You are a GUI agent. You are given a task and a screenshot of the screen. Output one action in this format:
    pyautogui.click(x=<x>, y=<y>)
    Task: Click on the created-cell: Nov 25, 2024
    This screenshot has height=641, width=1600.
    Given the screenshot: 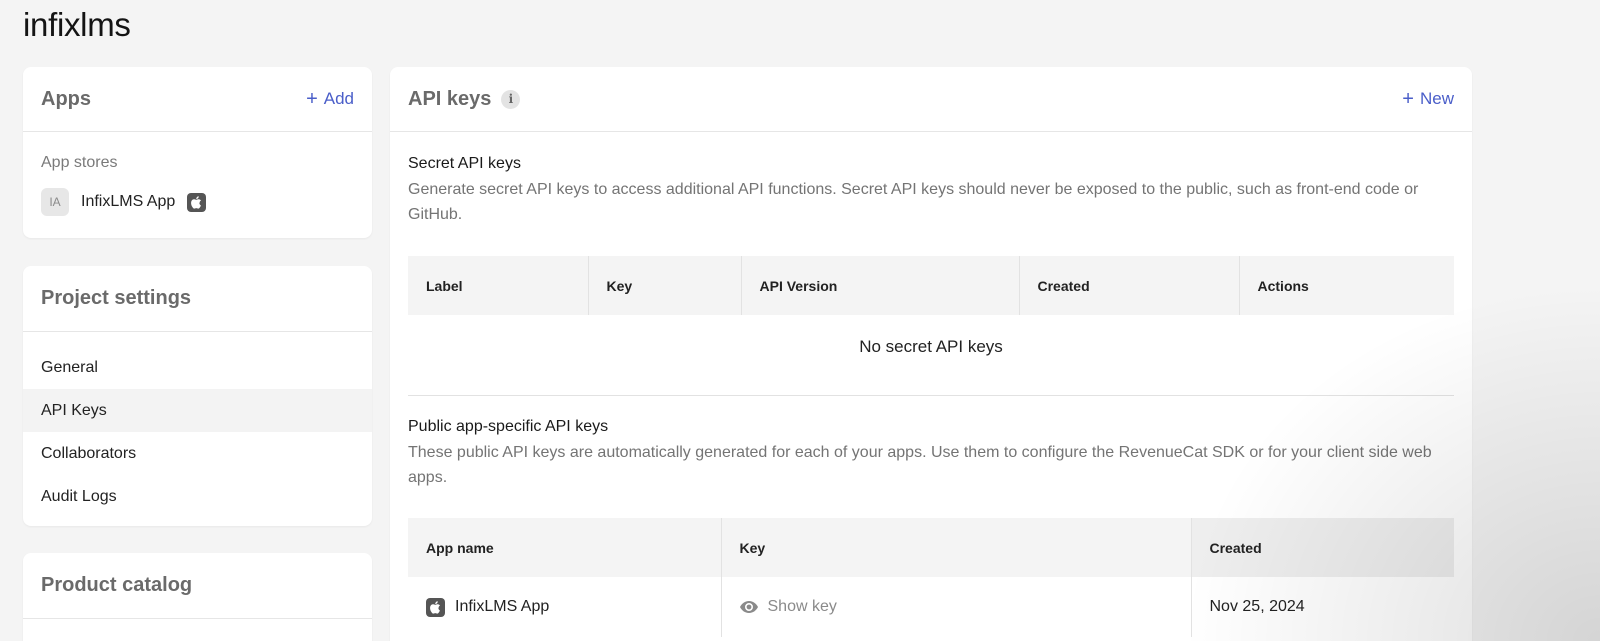 What is the action you would take?
    pyautogui.click(x=1257, y=606)
    